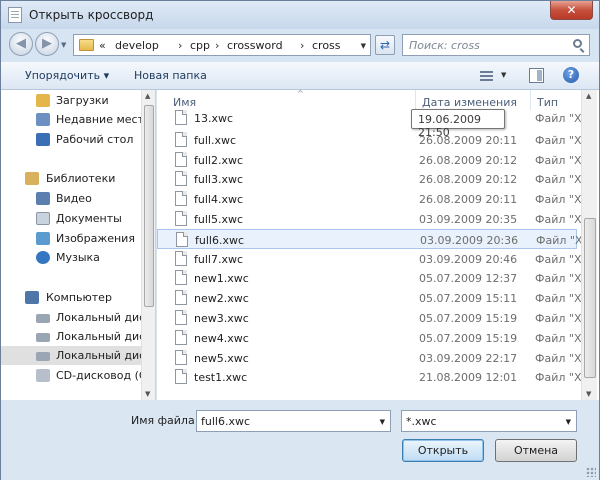 The image size is (600, 480). I want to click on downloads-folder-icon, so click(43, 100).